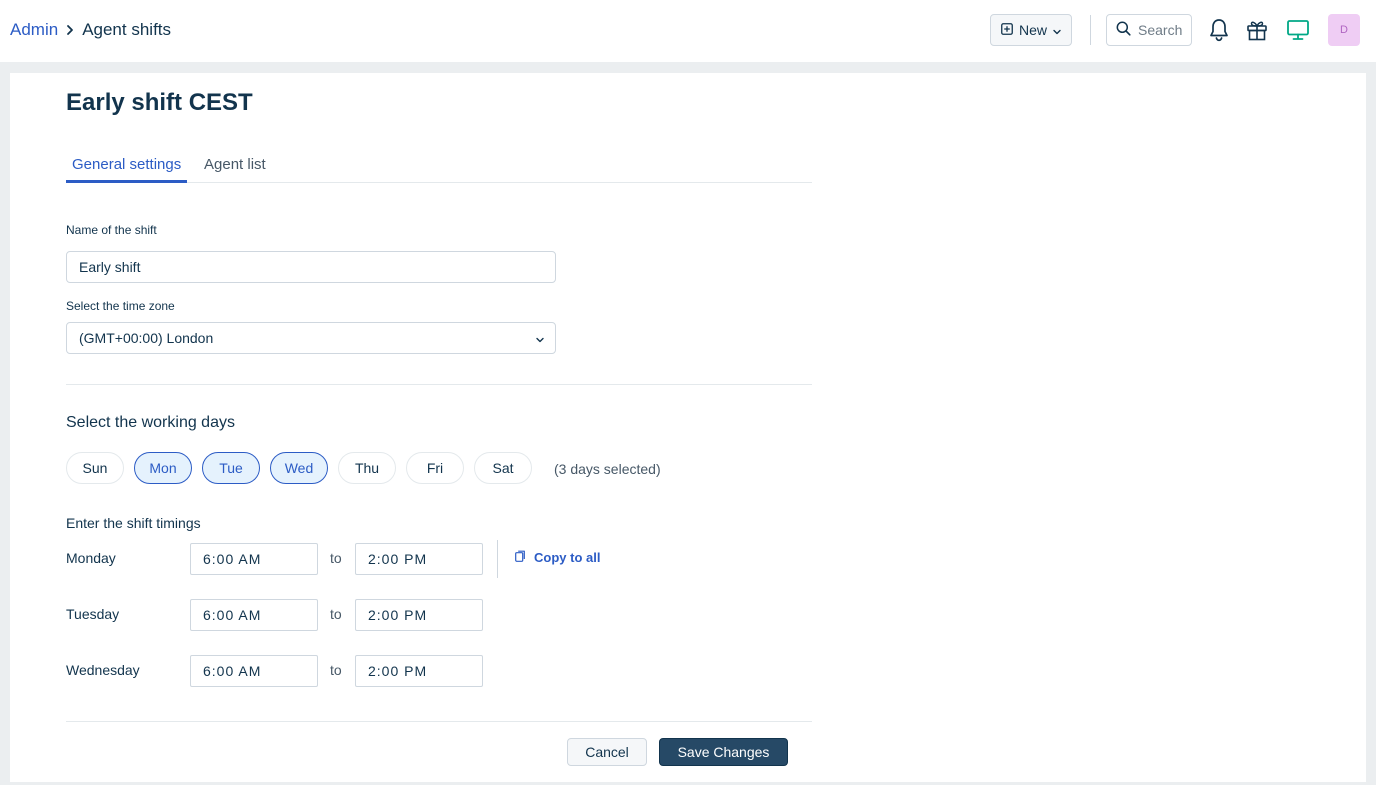 This screenshot has width=1376, height=785. What do you see at coordinates (723, 752) in the screenshot?
I see `save-changes-button: Save Changes` at bounding box center [723, 752].